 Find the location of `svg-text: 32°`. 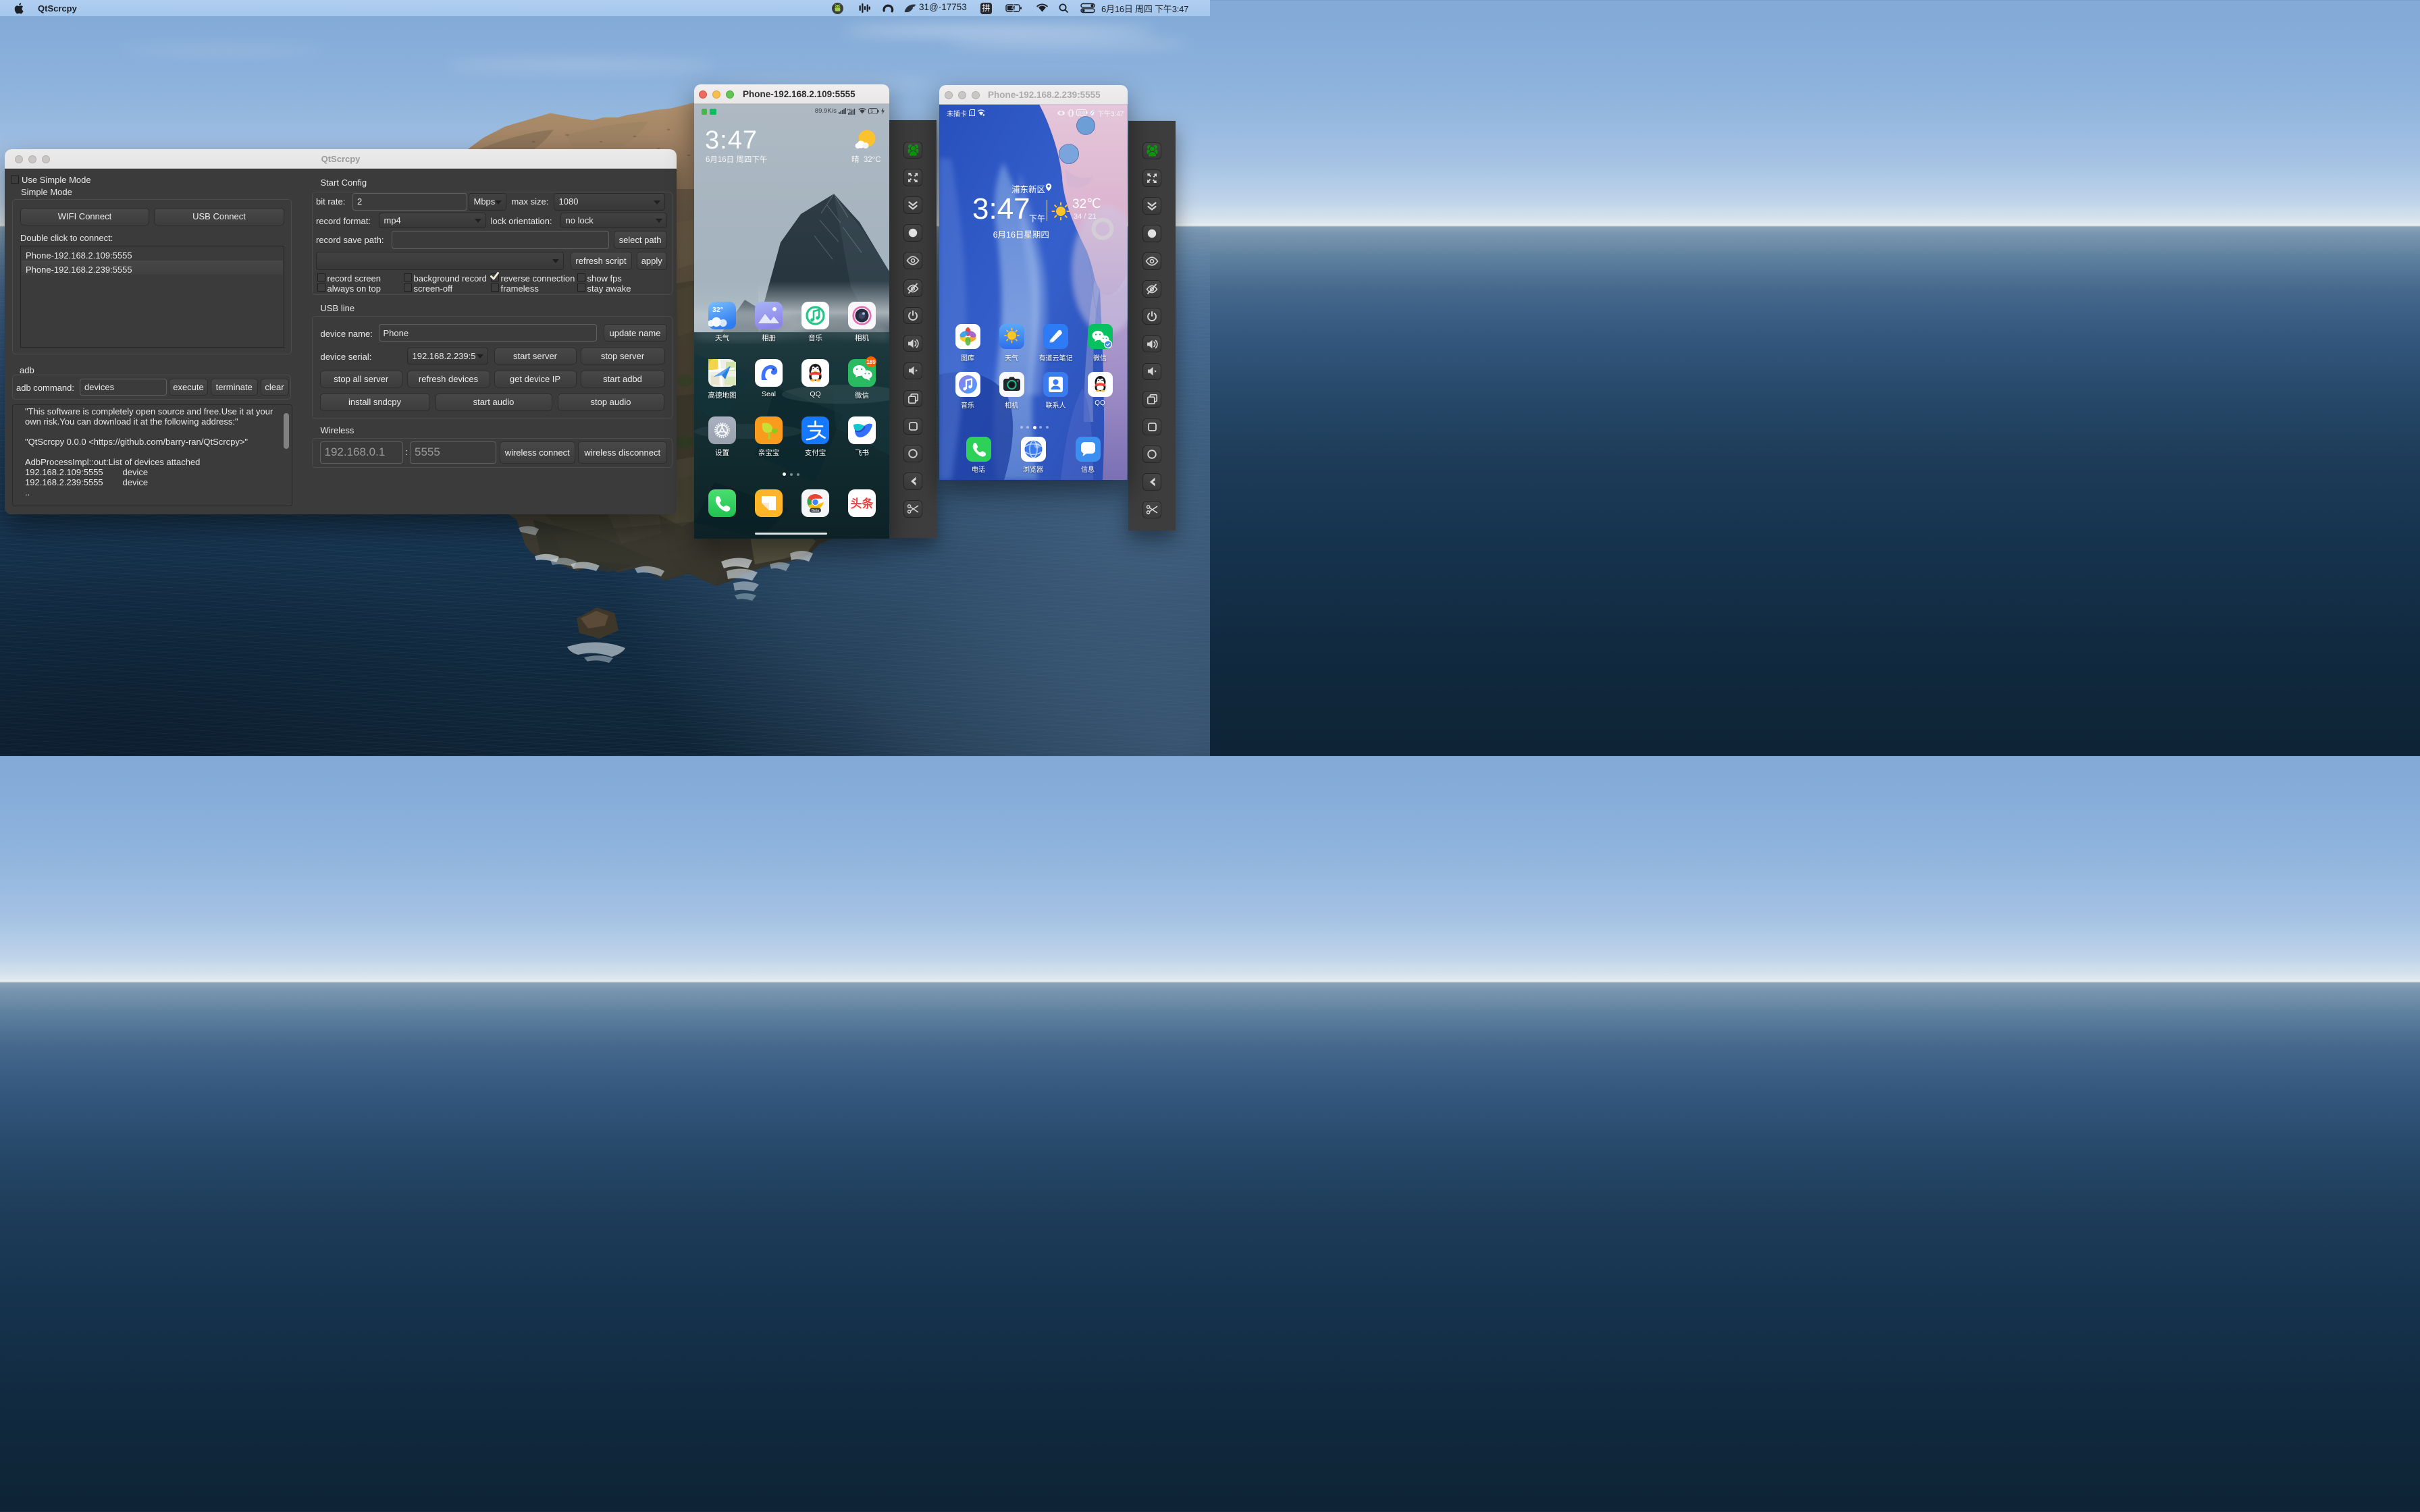

svg-text: 32° is located at coordinates (717, 310).